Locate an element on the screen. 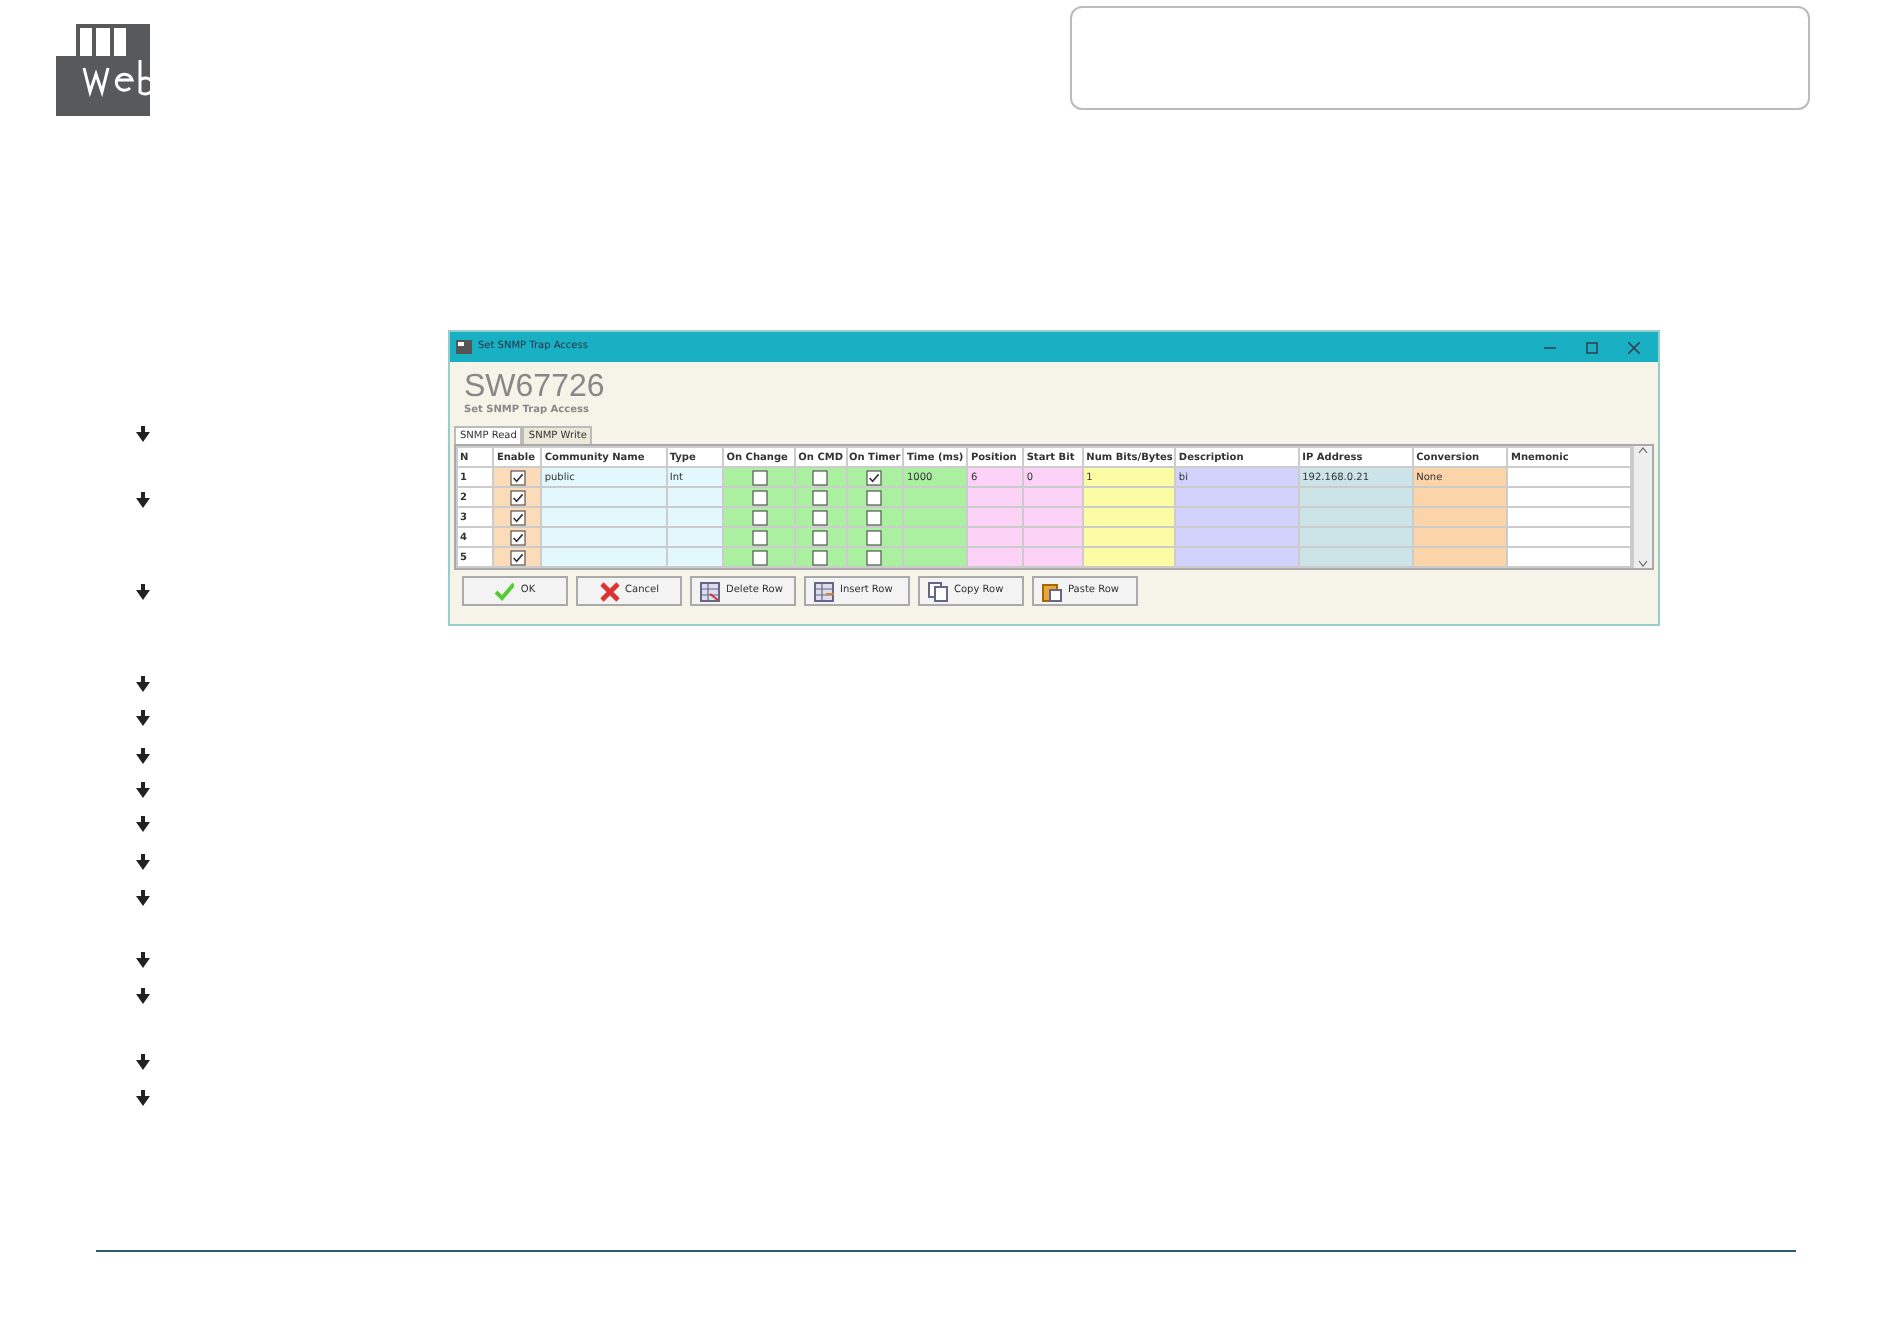 The image size is (1900, 1318). table-insert-icon is located at coordinates (824, 591).